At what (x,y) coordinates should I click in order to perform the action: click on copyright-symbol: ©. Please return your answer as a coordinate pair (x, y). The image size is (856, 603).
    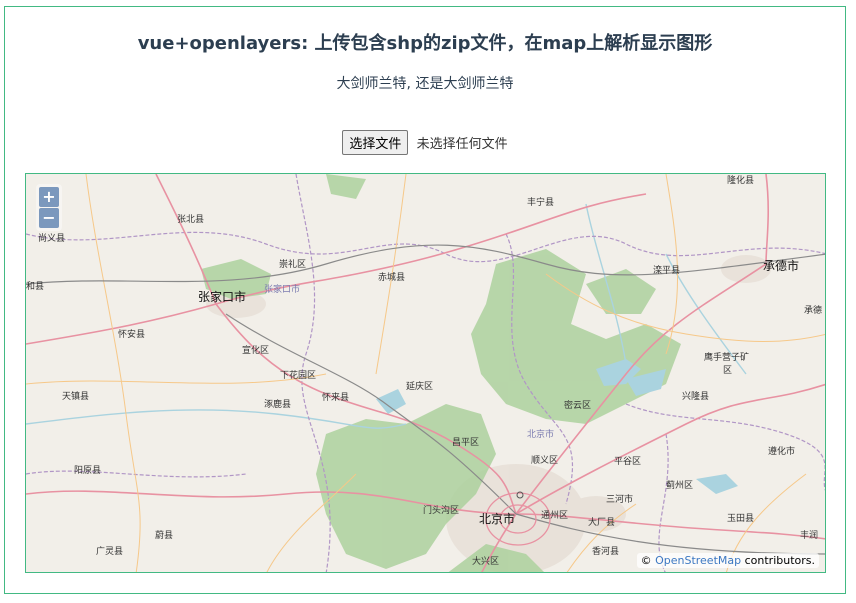
    Looking at the image, I should click on (646, 560).